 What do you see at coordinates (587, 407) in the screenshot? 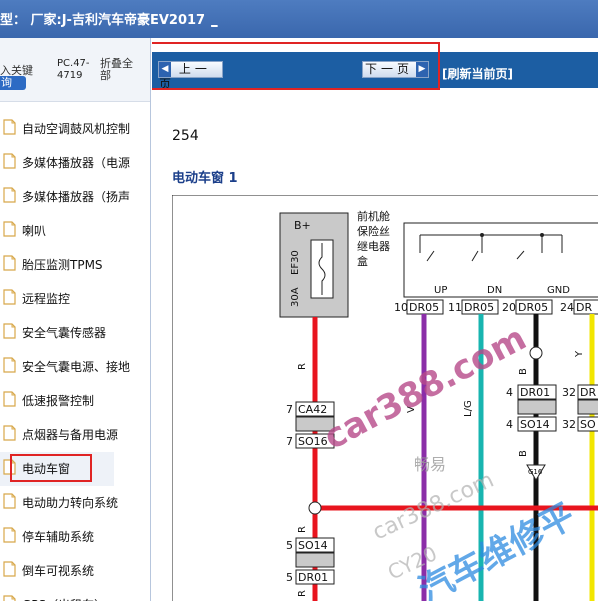
I see `right-conn-gap` at bounding box center [587, 407].